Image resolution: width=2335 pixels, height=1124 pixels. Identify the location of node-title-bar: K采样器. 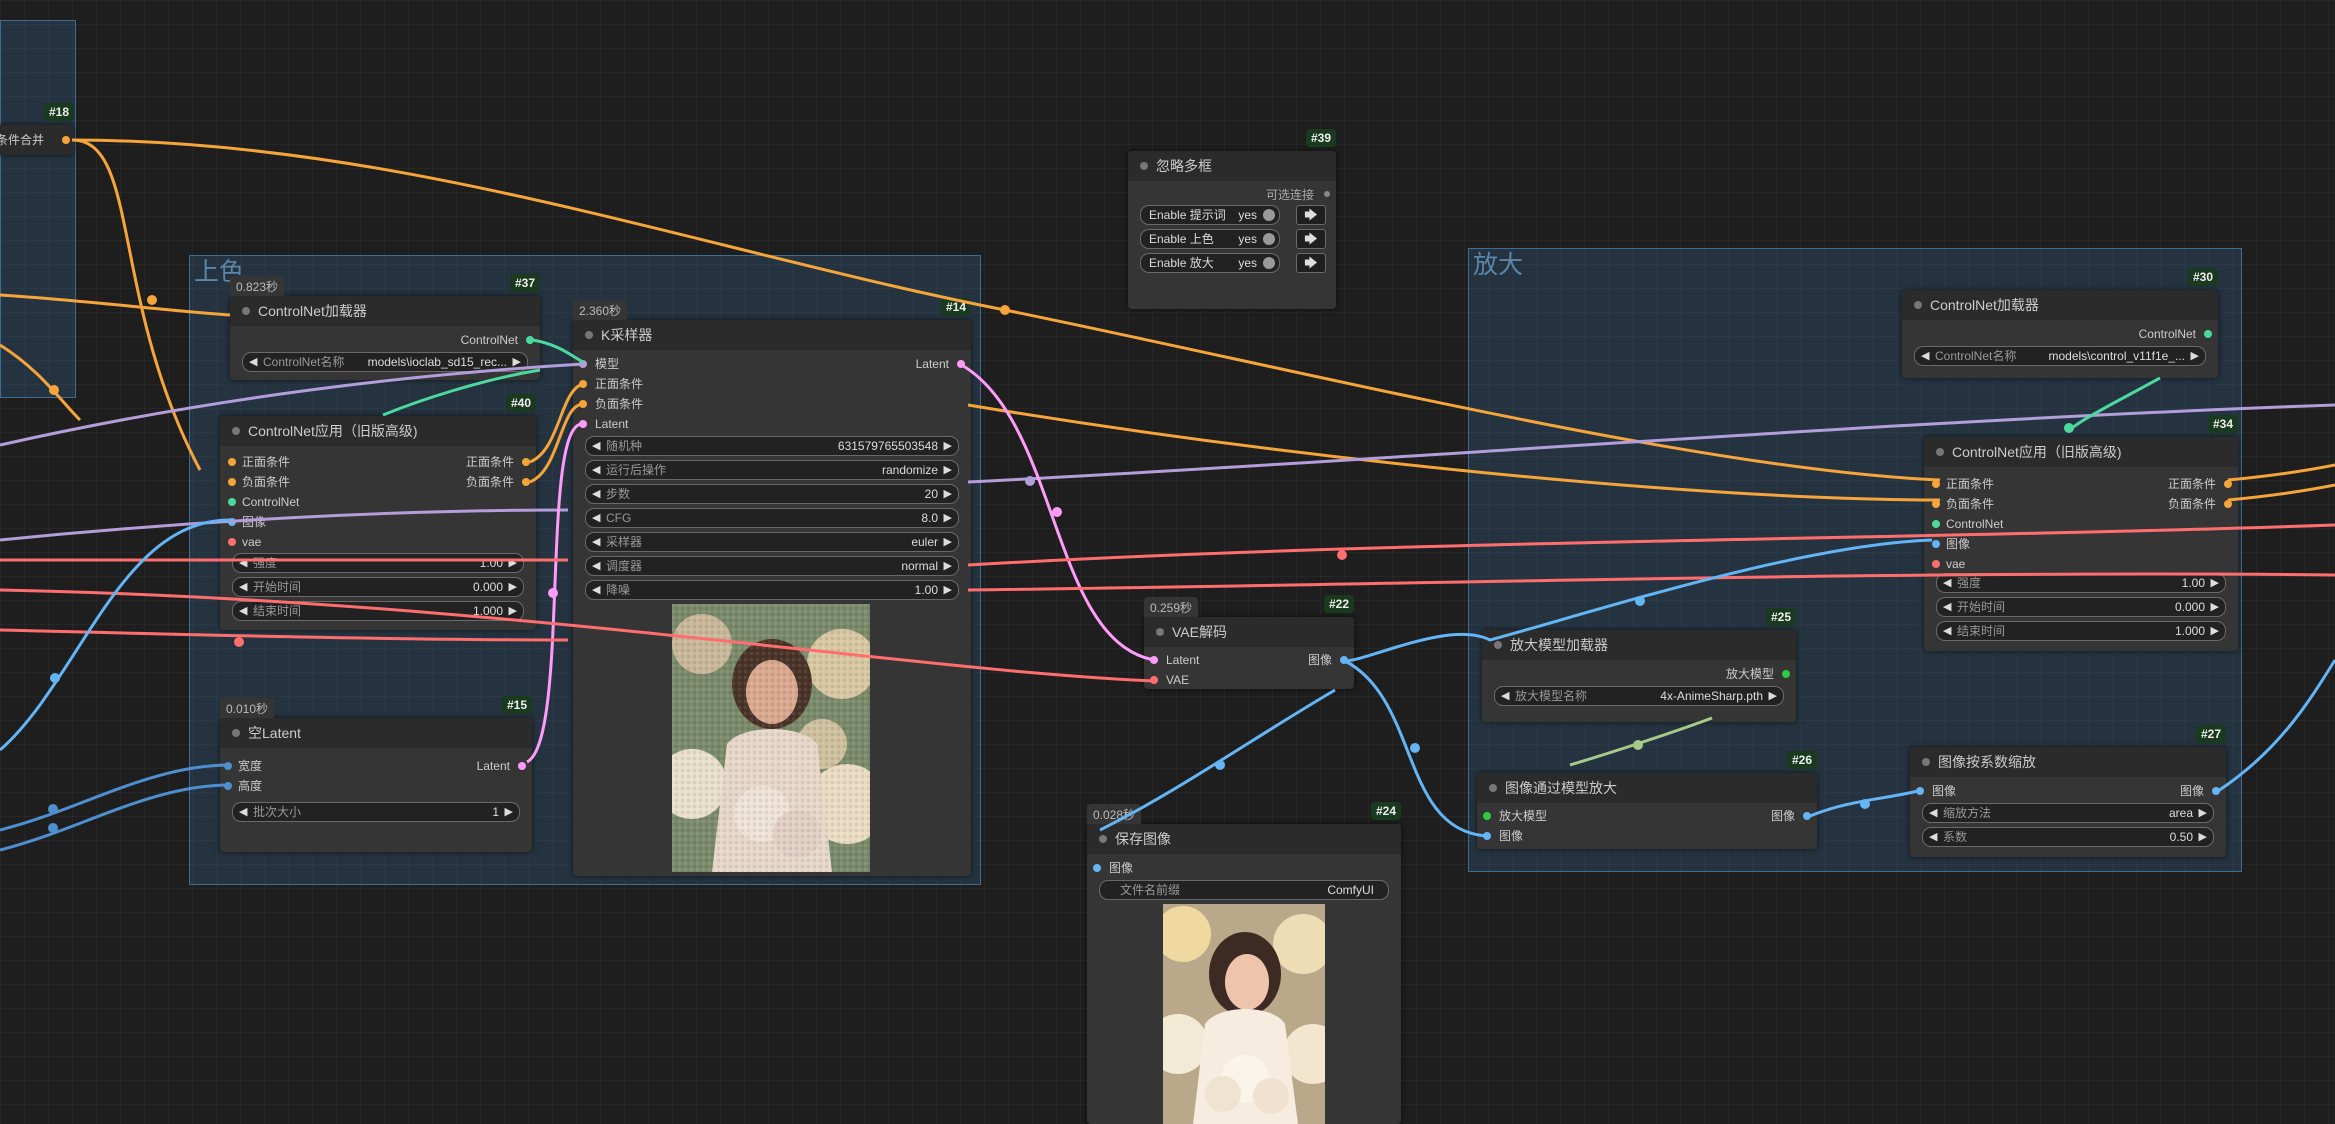
(772, 335).